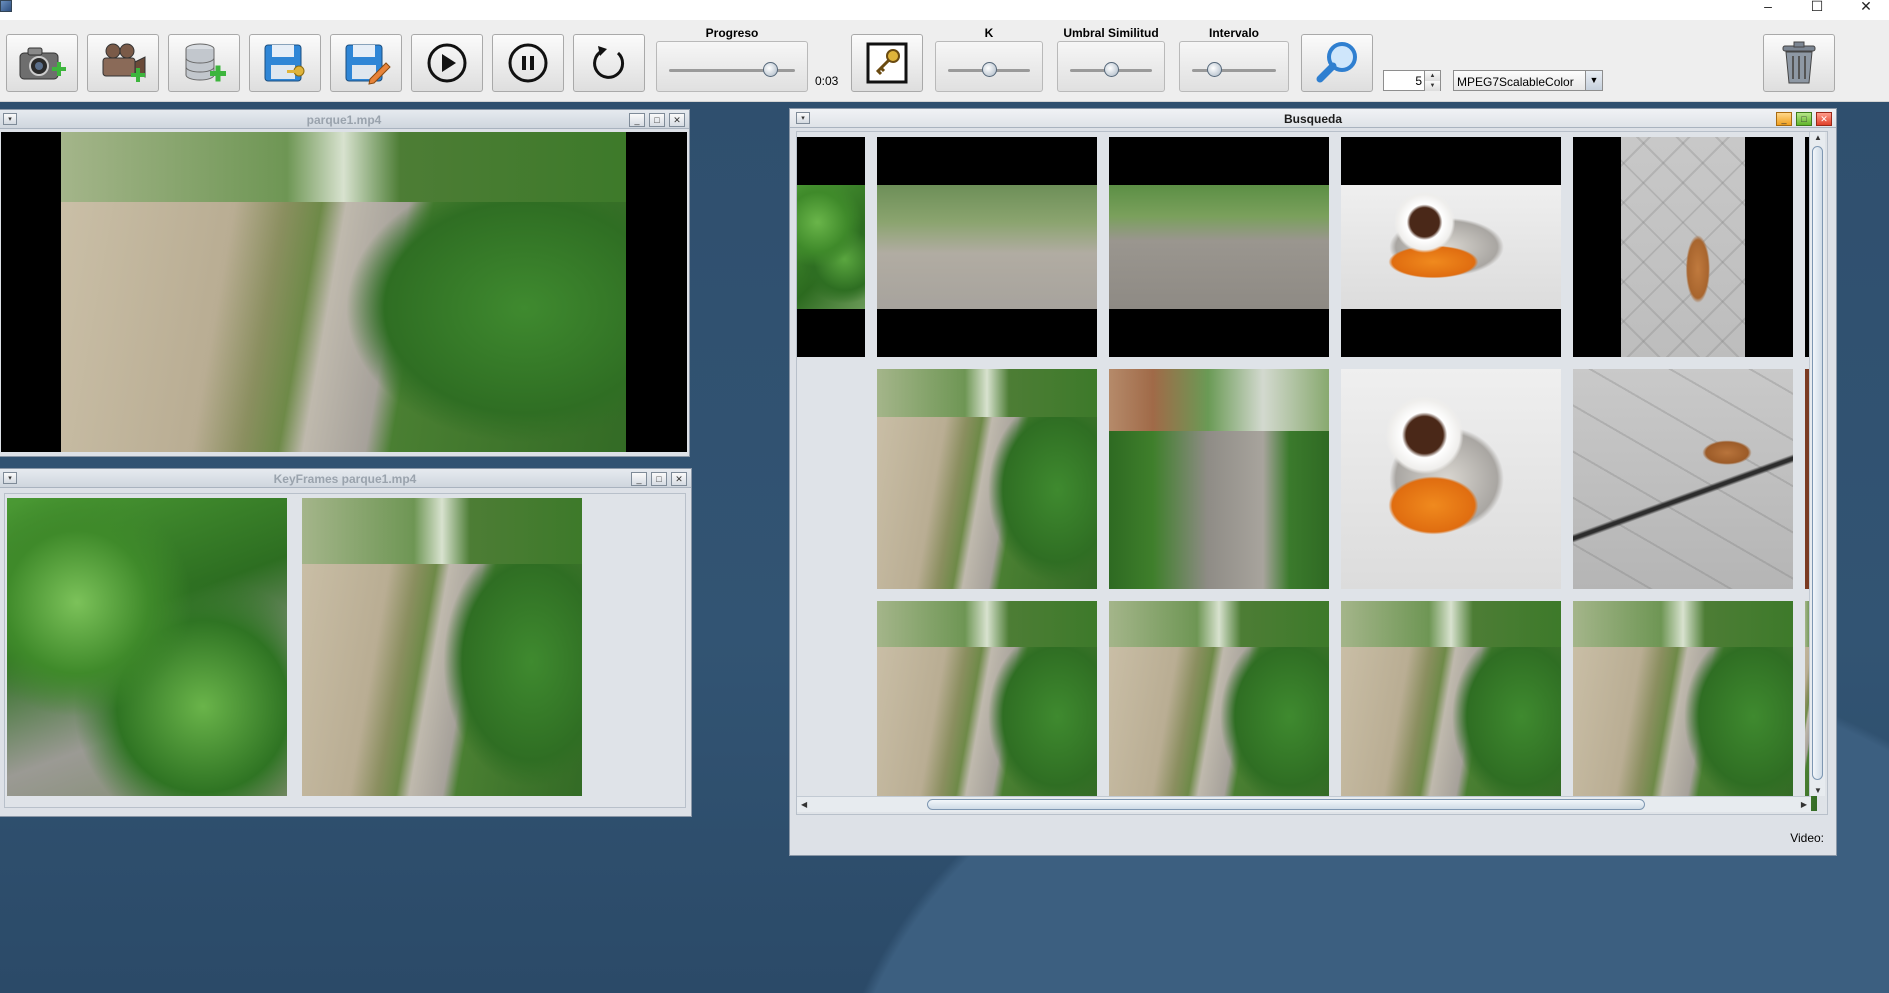 The height and width of the screenshot is (993, 1889). I want to click on threshold-slider, so click(1111, 66).